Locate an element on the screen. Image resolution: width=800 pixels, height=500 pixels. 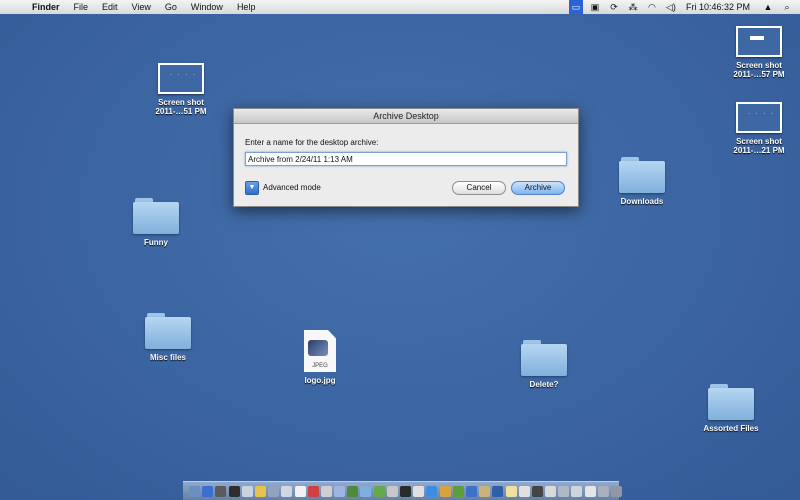
icon-label-line2: 2011-…57 PM is located at coordinates (759, 74).